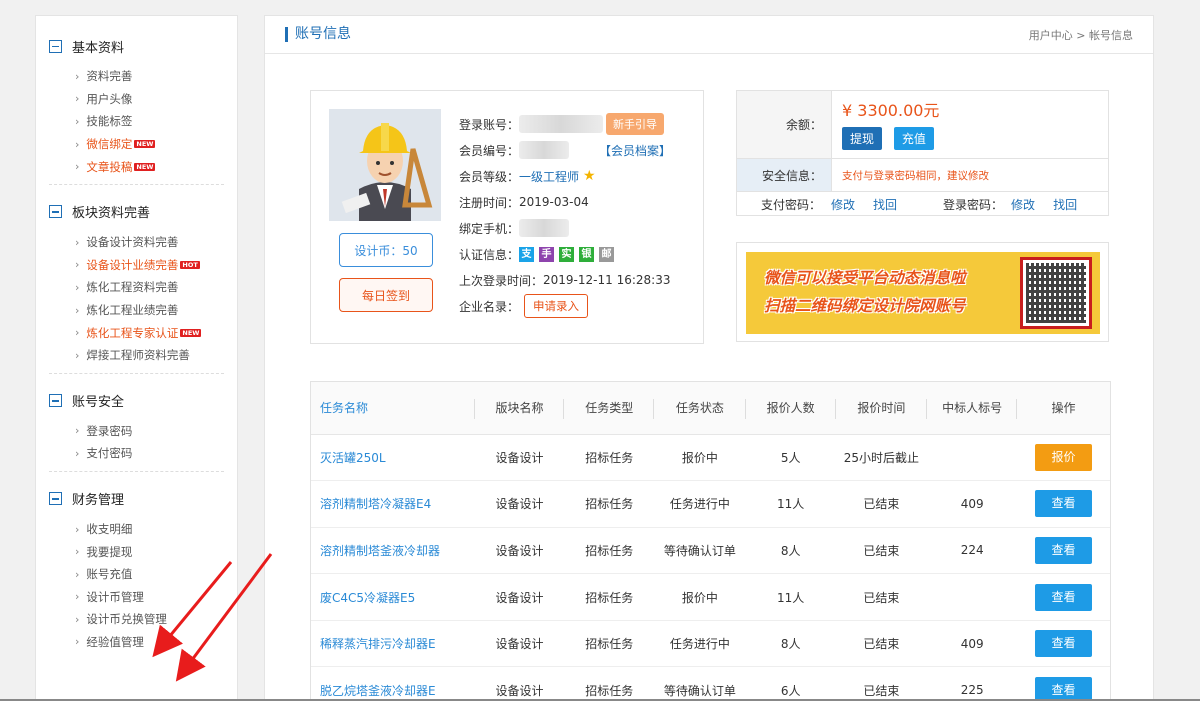 Image resolution: width=1200 pixels, height=701 pixels. What do you see at coordinates (790, 204) in the screenshot?
I see `pay-pwd-label: 支付密码：` at bounding box center [790, 204].